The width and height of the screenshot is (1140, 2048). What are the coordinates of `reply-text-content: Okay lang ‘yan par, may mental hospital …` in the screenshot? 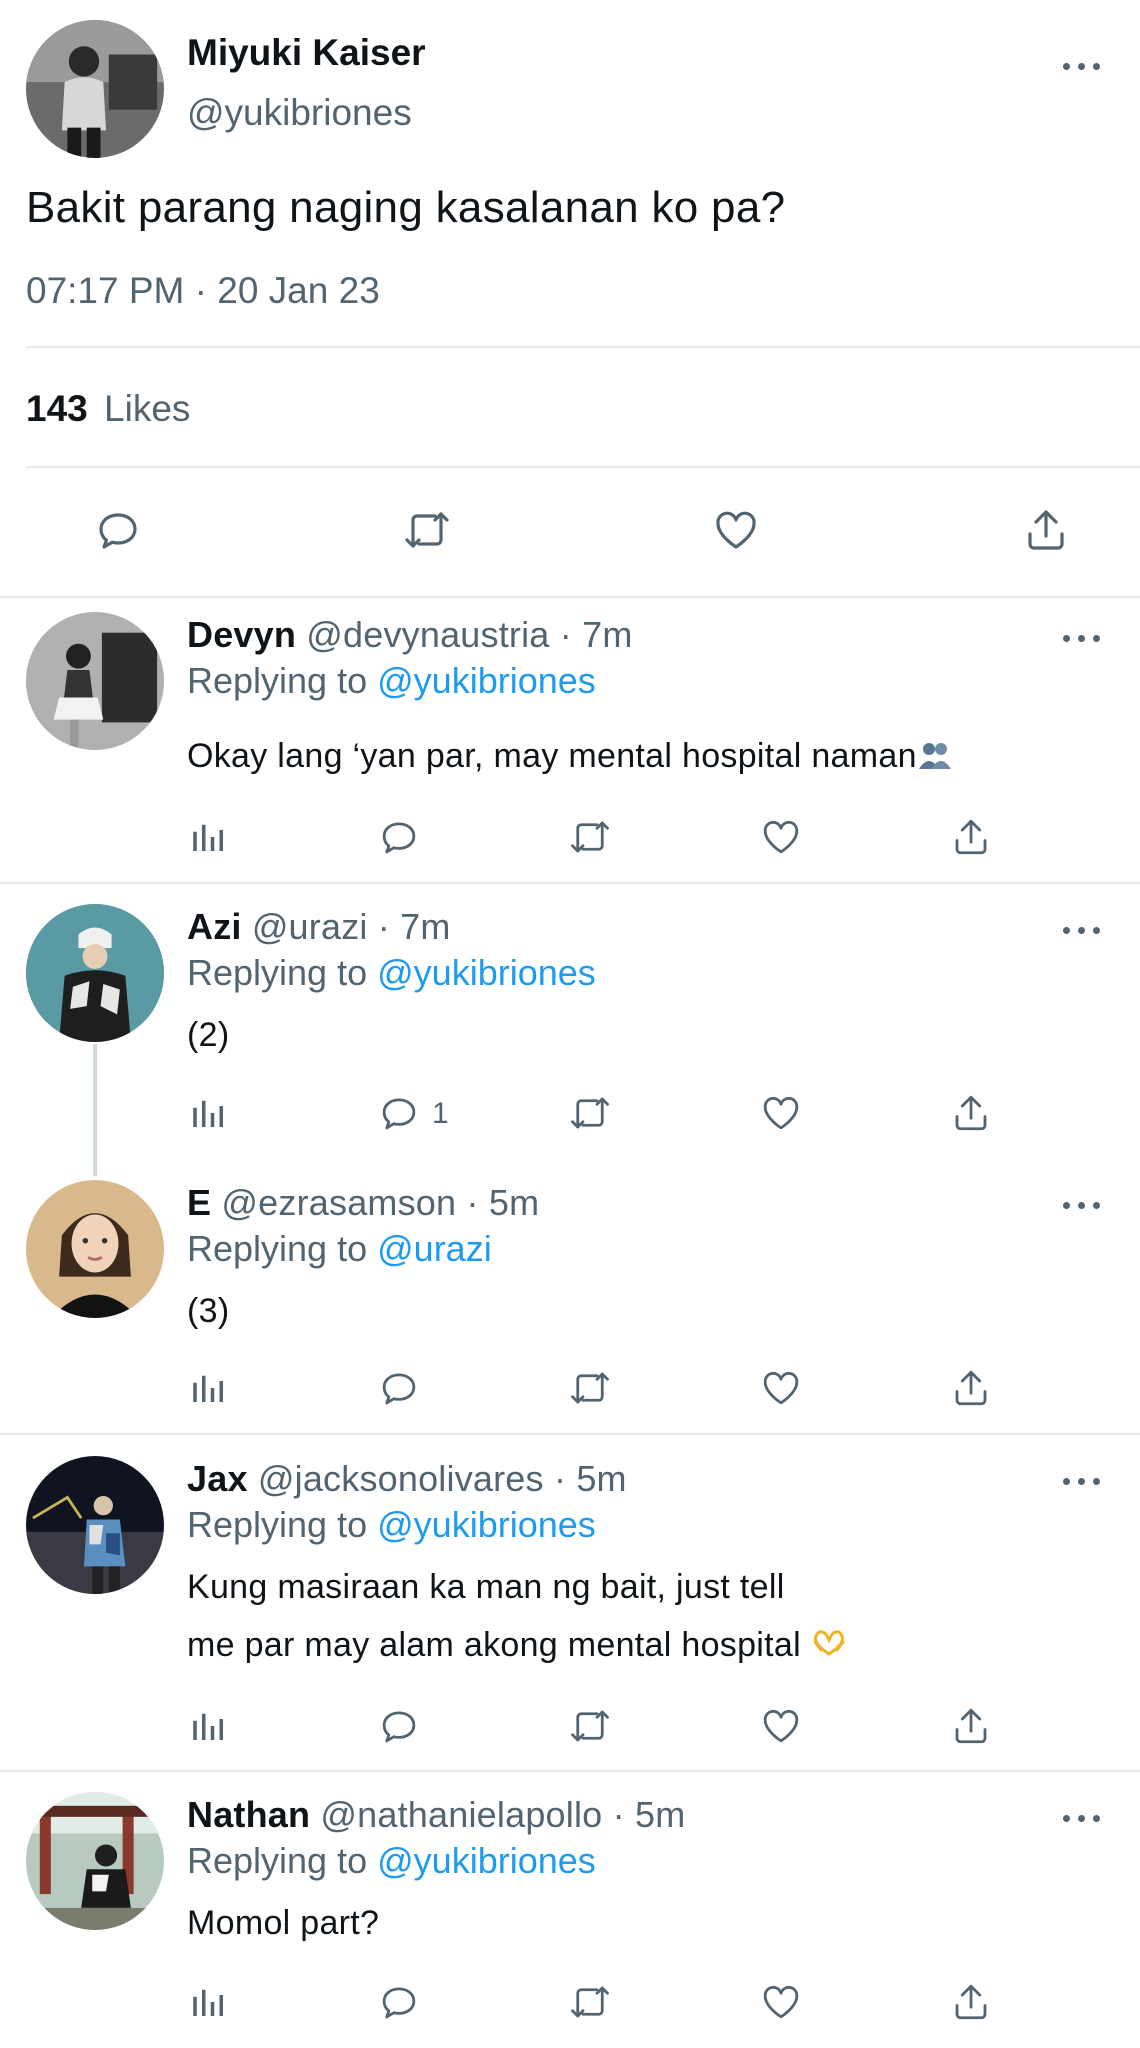 It's located at (552, 756).